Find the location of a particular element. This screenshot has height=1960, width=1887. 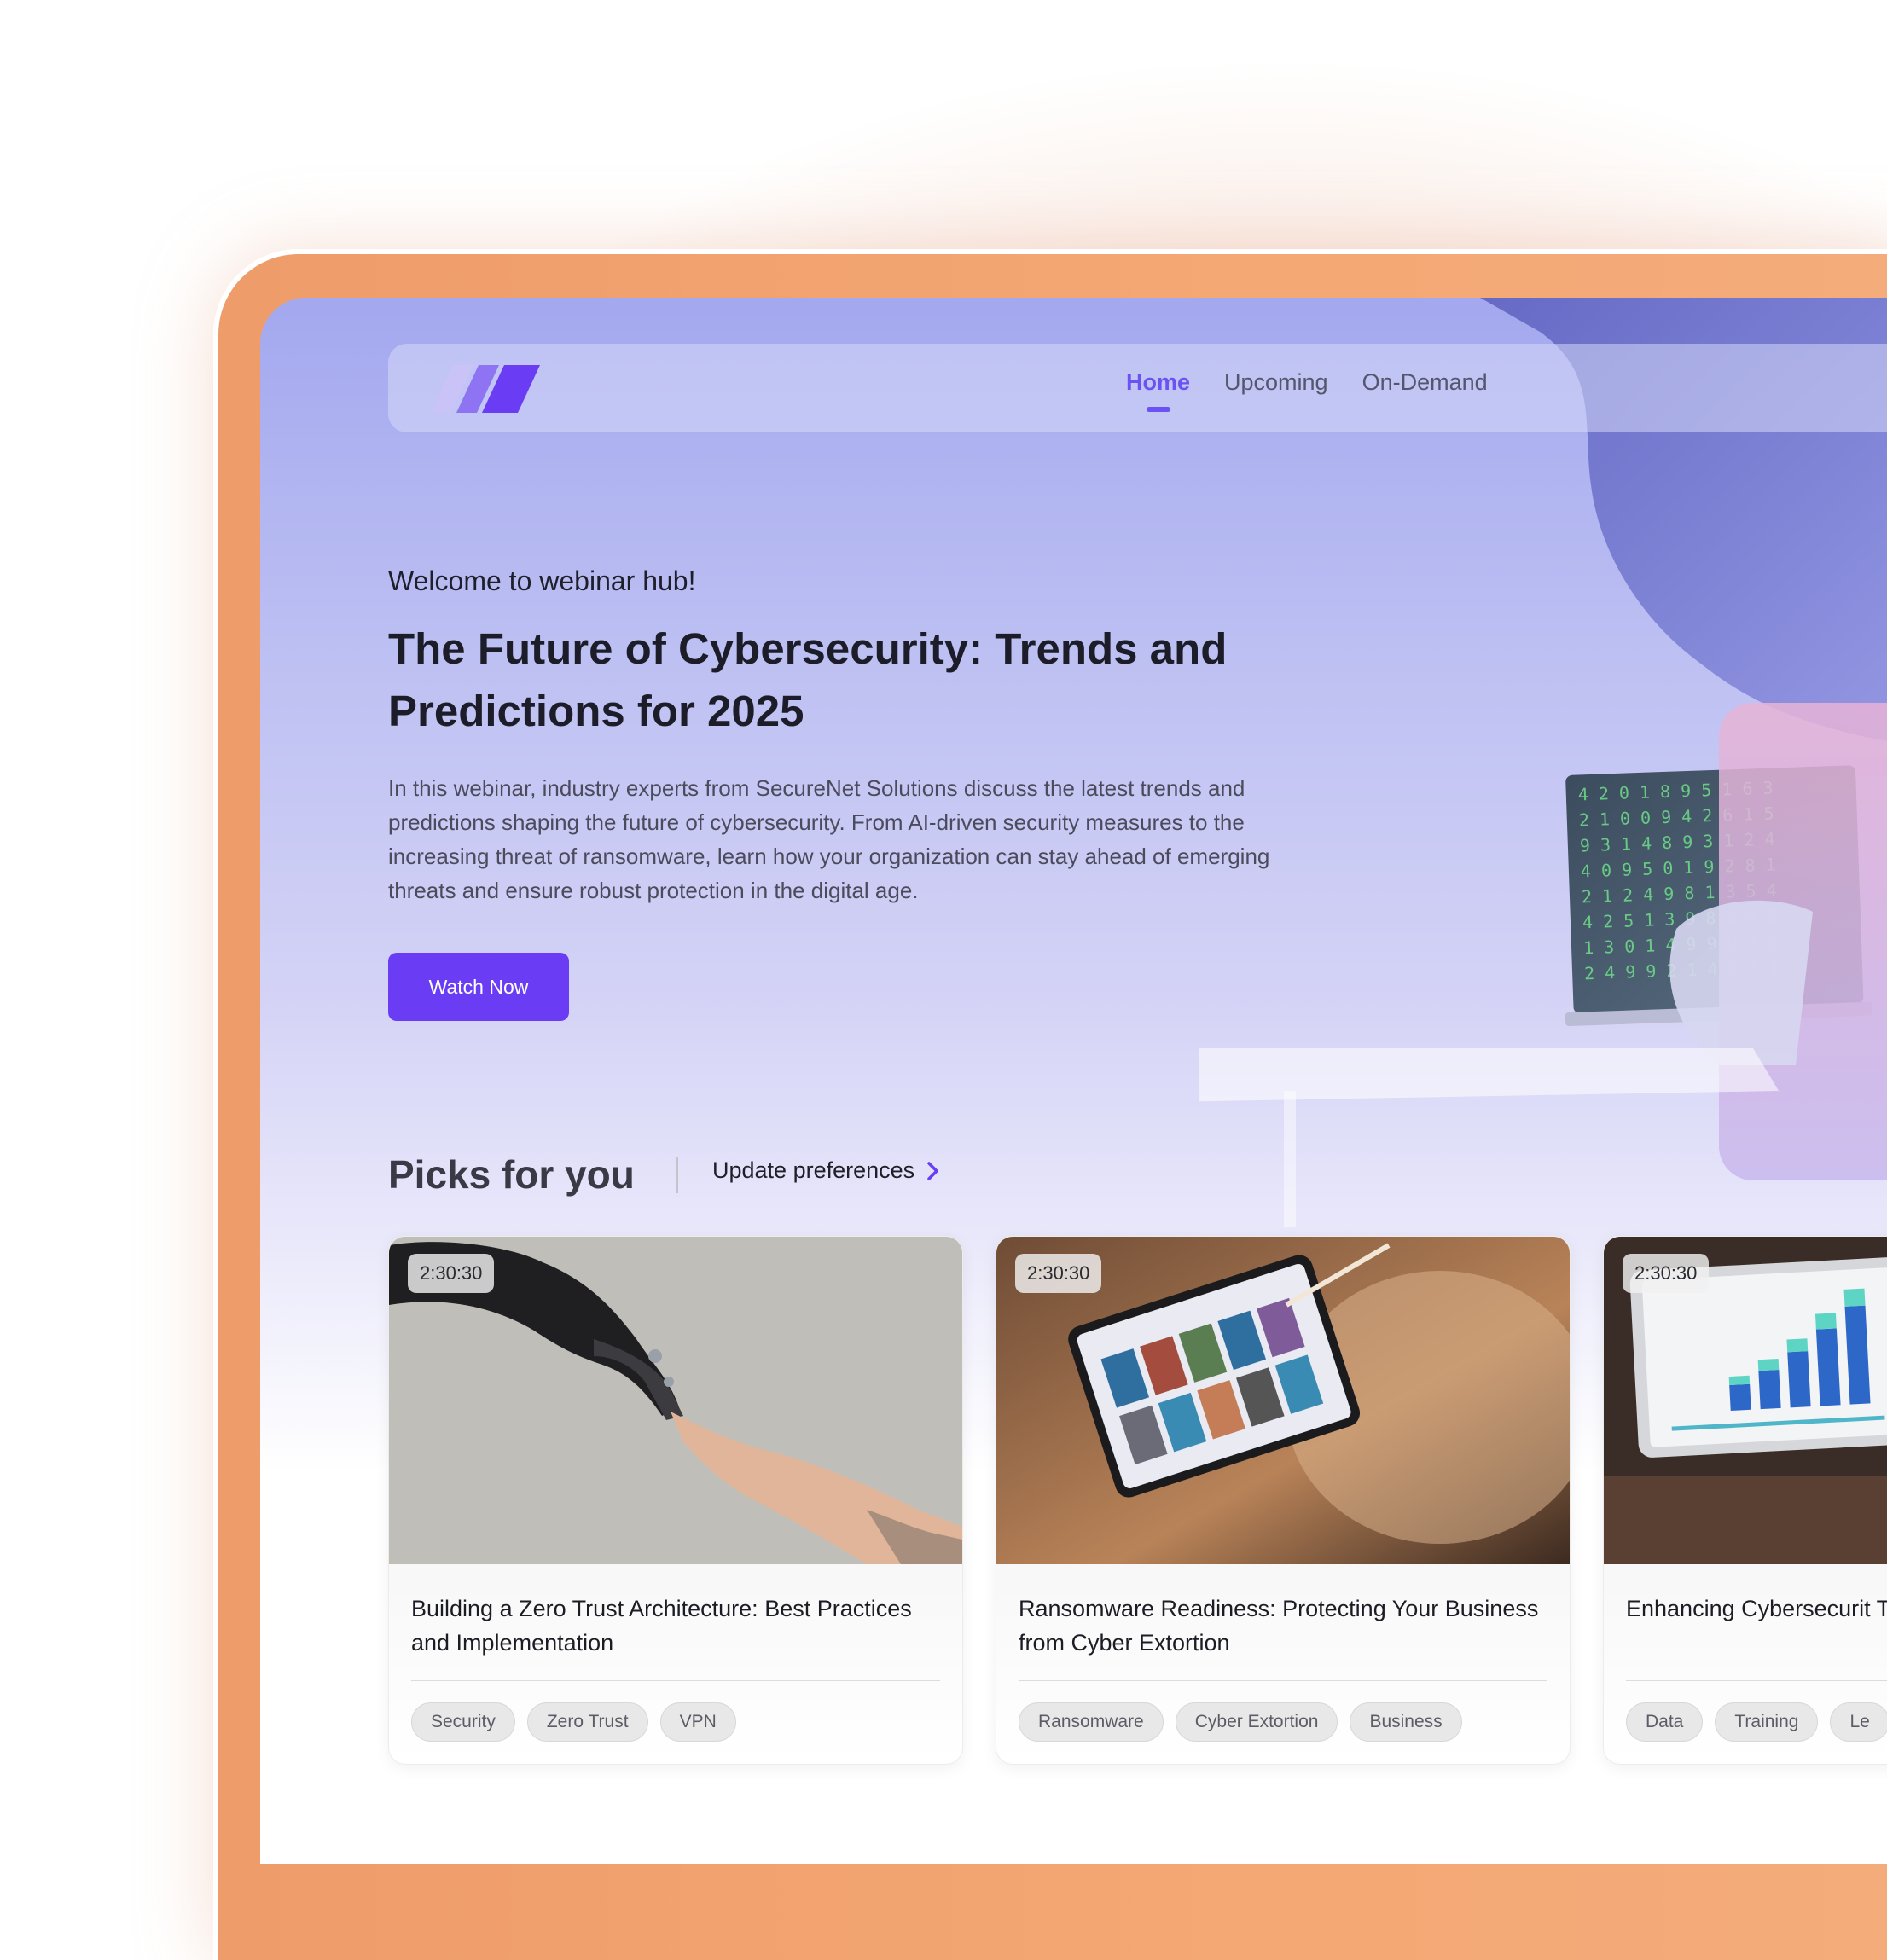

tag-chip: Training is located at coordinates (1767, 1722).